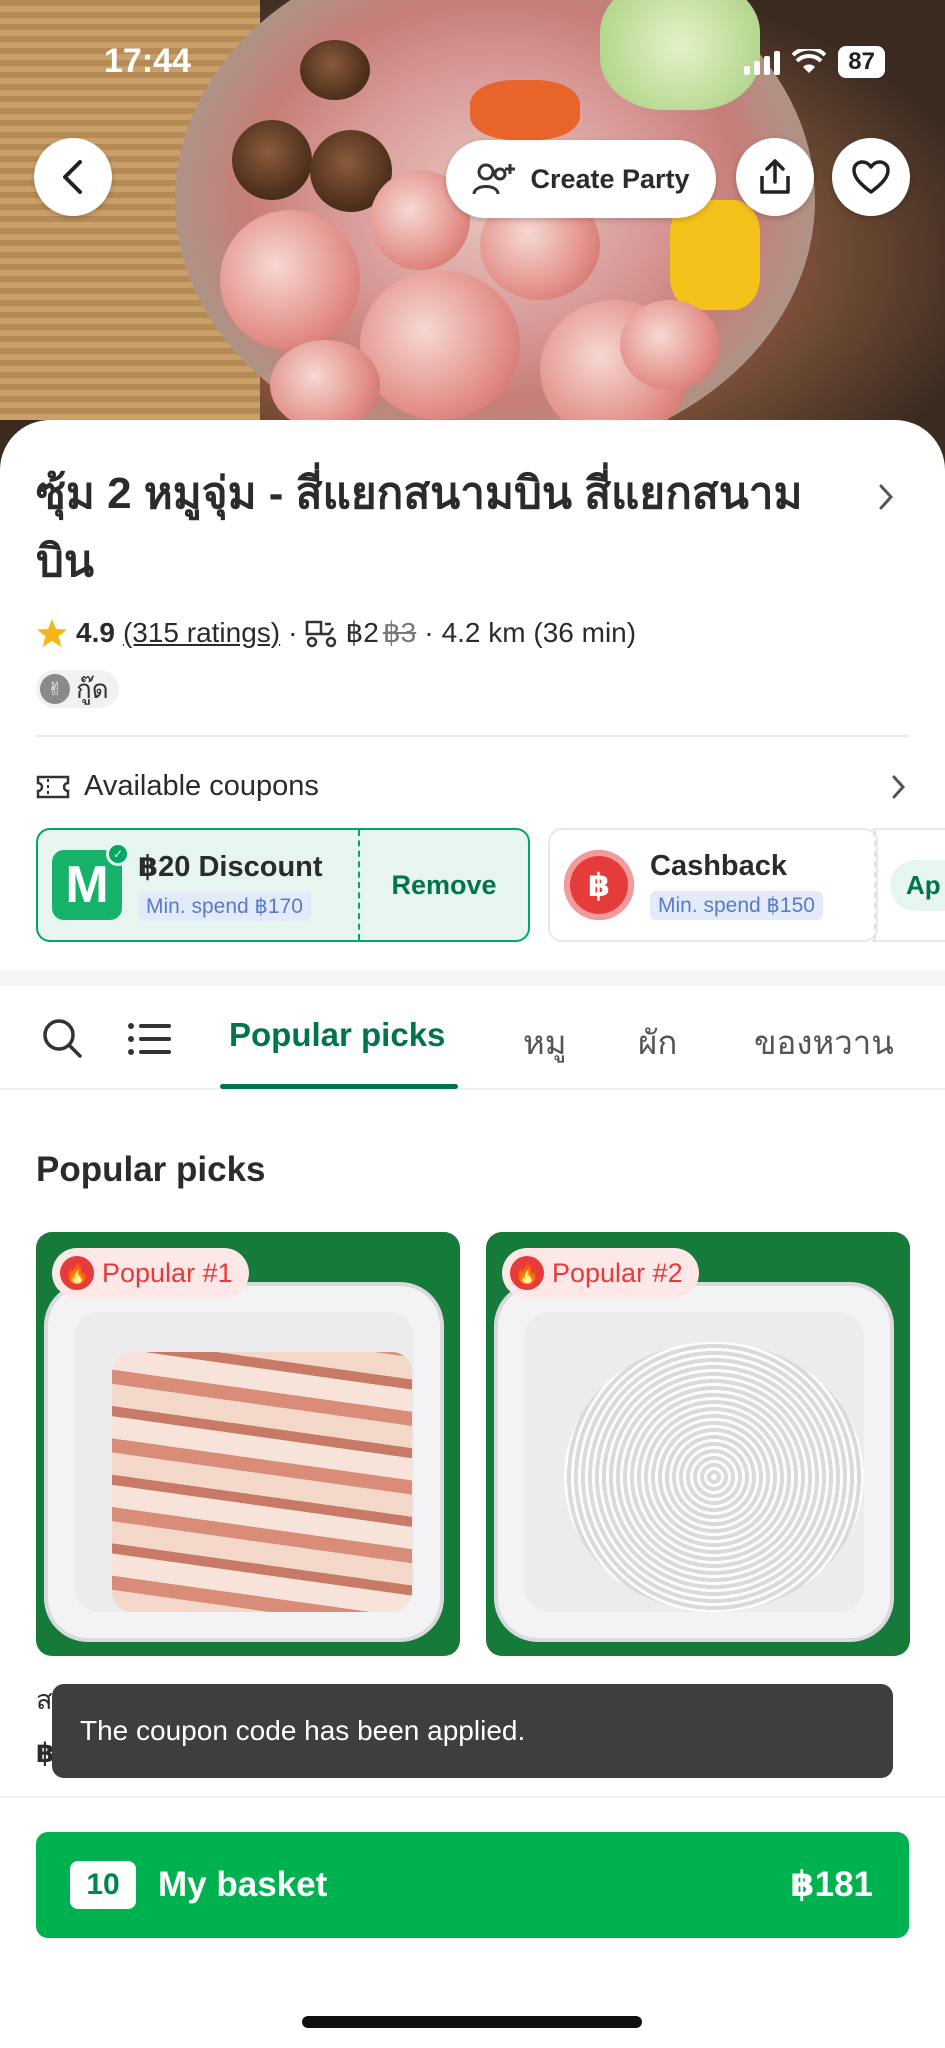 This screenshot has width=945, height=2048. Describe the element at coordinates (150, 1039) in the screenshot. I see `menu-list-icon` at that location.